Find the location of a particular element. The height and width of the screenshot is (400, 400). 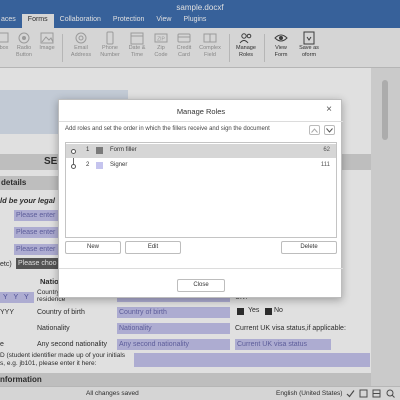

move-up-button is located at coordinates (314, 130).